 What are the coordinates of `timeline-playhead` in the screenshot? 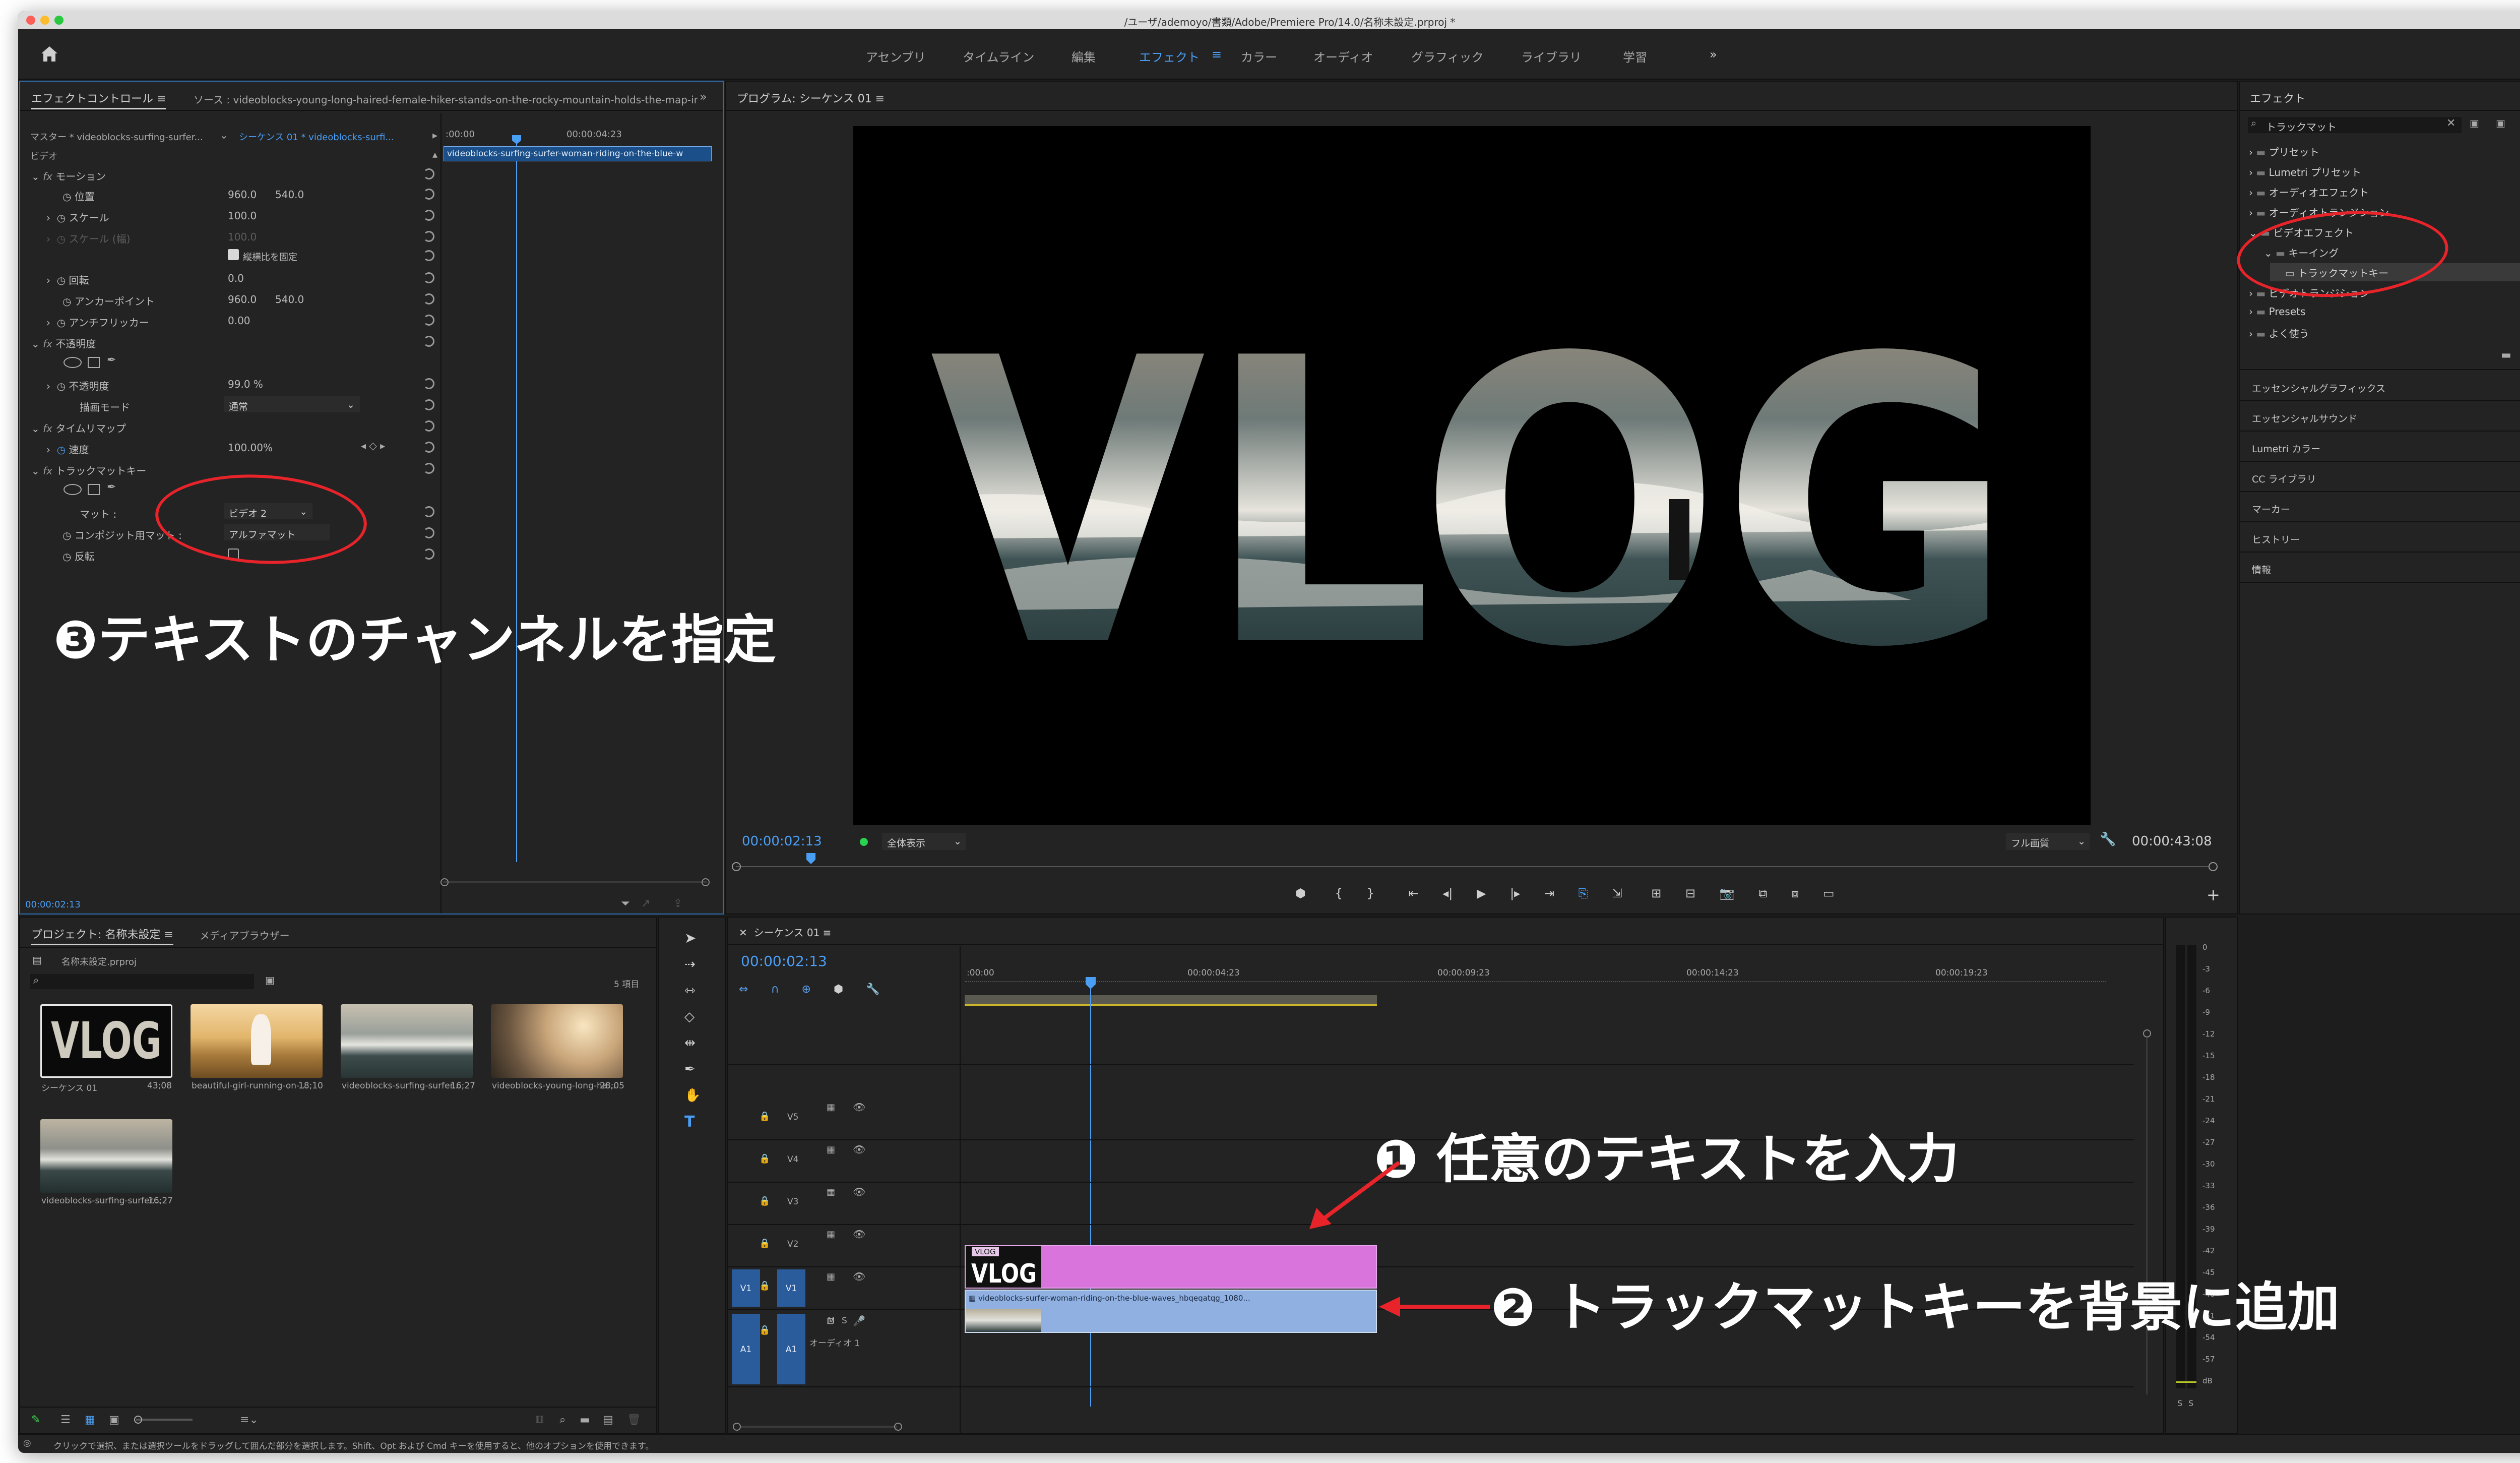 It's located at (1091, 983).